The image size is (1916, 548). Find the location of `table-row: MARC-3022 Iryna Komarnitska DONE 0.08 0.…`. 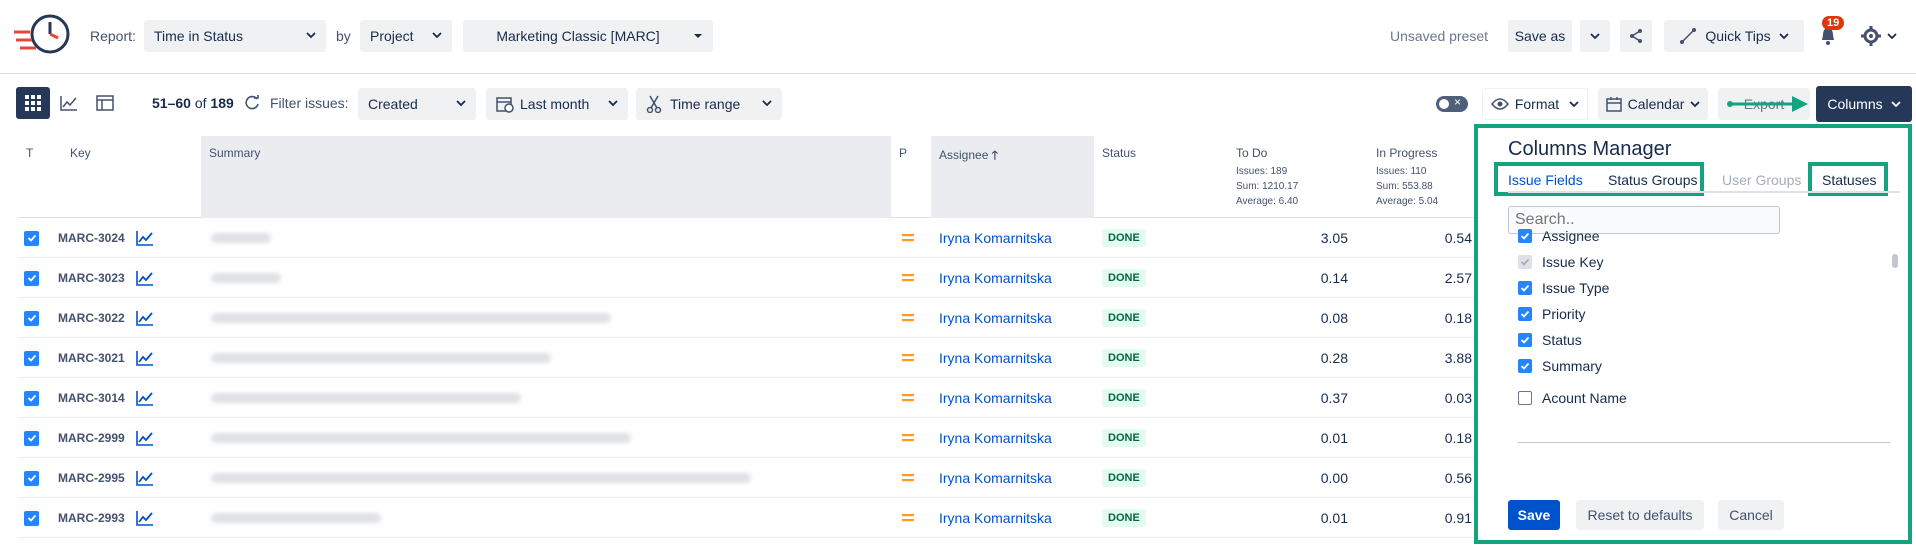

table-row: MARC-3022 Iryna Komarnitska DONE 0.08 0.… is located at coordinates (758, 318).